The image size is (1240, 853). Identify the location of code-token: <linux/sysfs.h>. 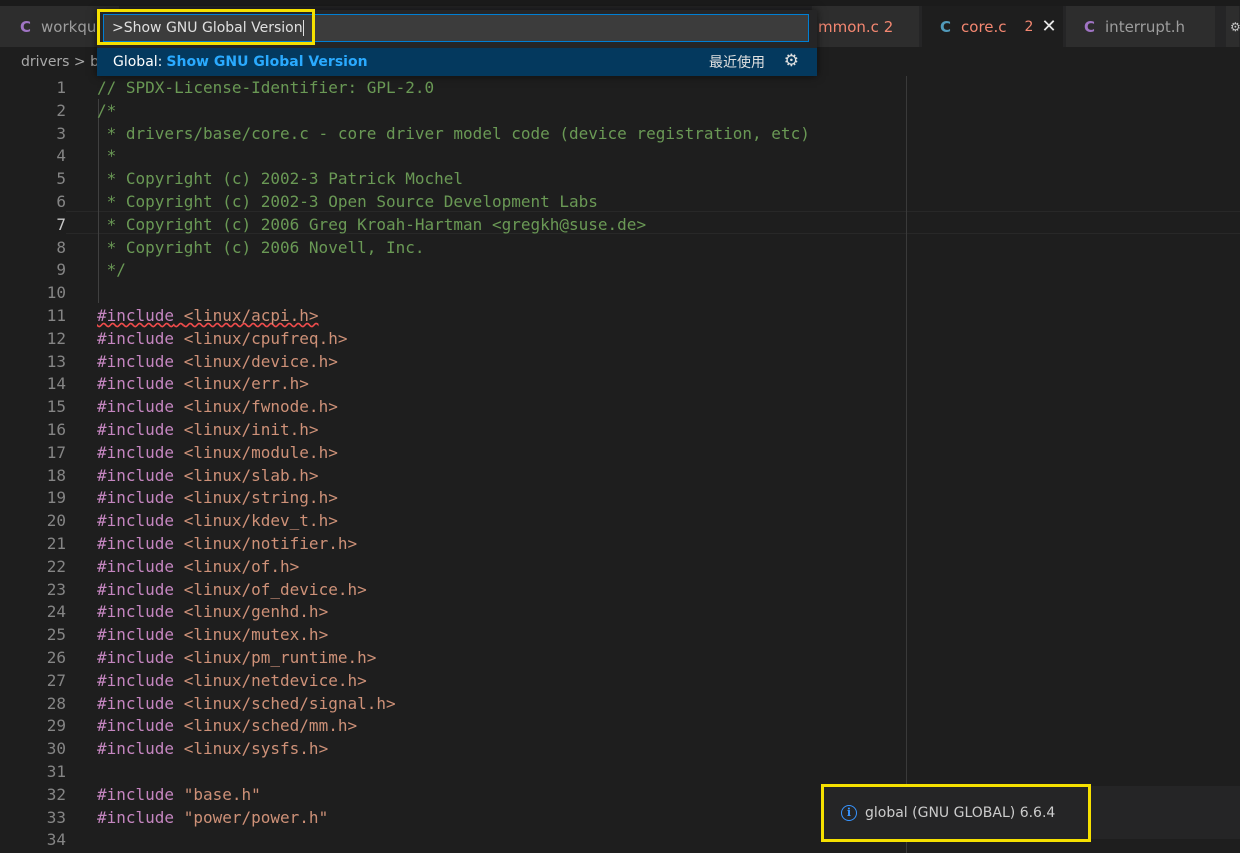
(256, 749).